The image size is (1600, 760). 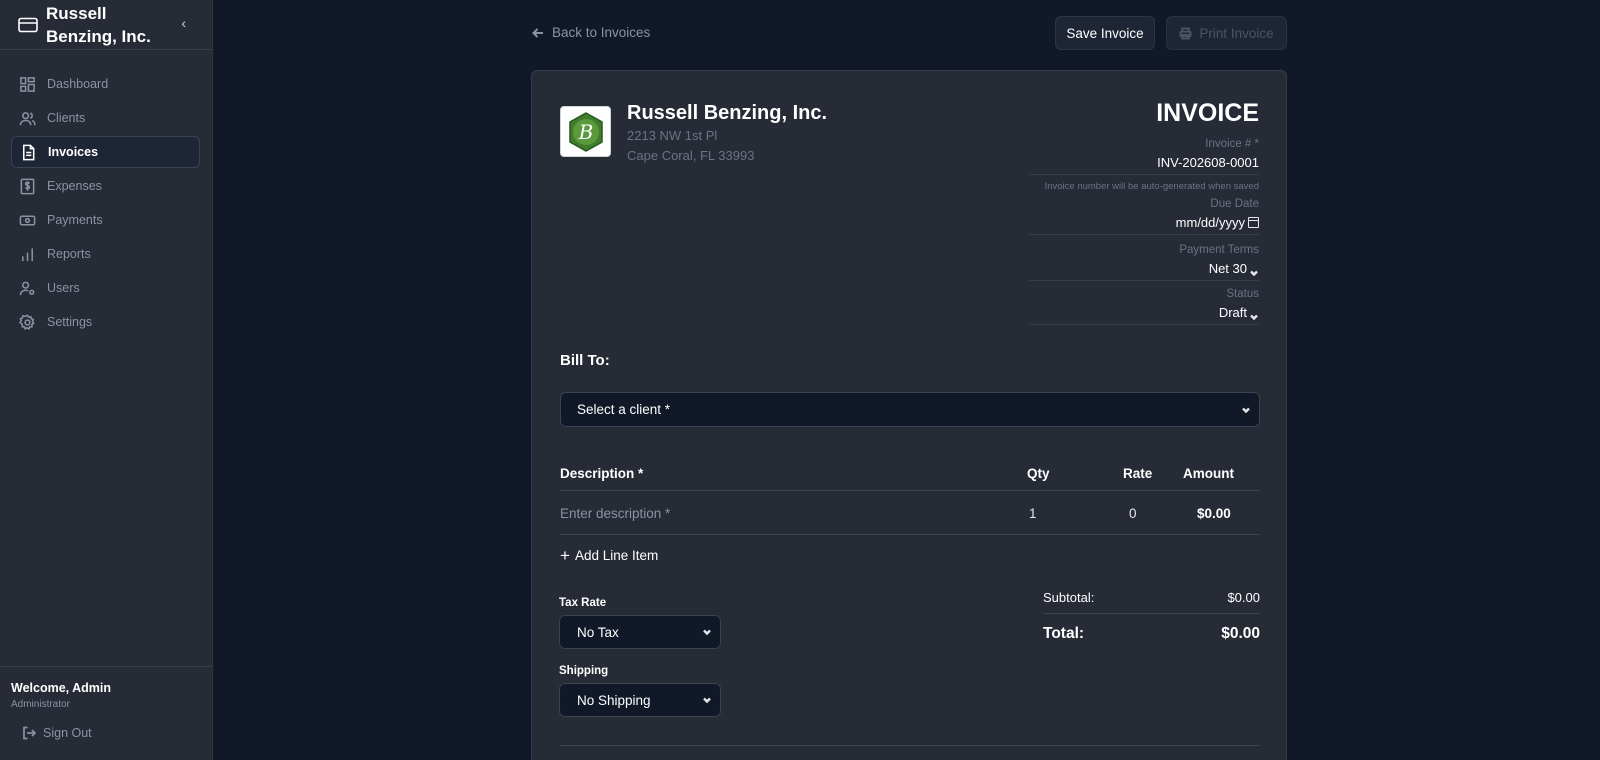 I want to click on sign-out-label: Sign Out, so click(x=67, y=733).